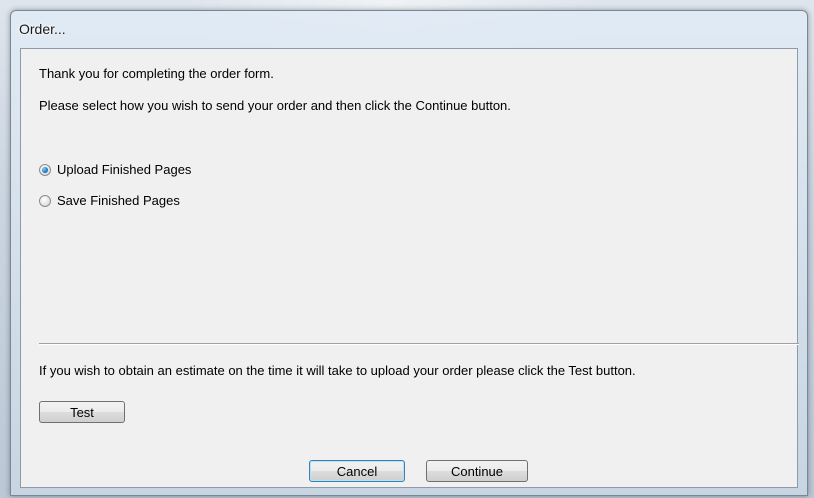  I want to click on cancel-button: Cancel, so click(357, 471).